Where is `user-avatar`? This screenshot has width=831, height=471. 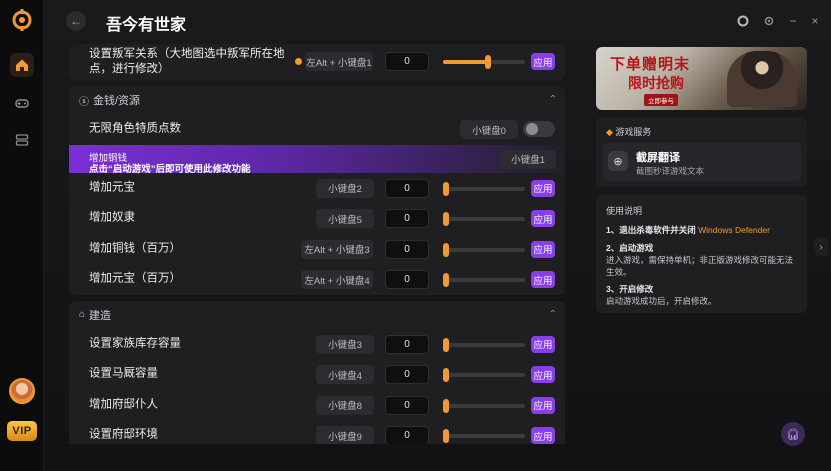
user-avatar is located at coordinates (22, 391).